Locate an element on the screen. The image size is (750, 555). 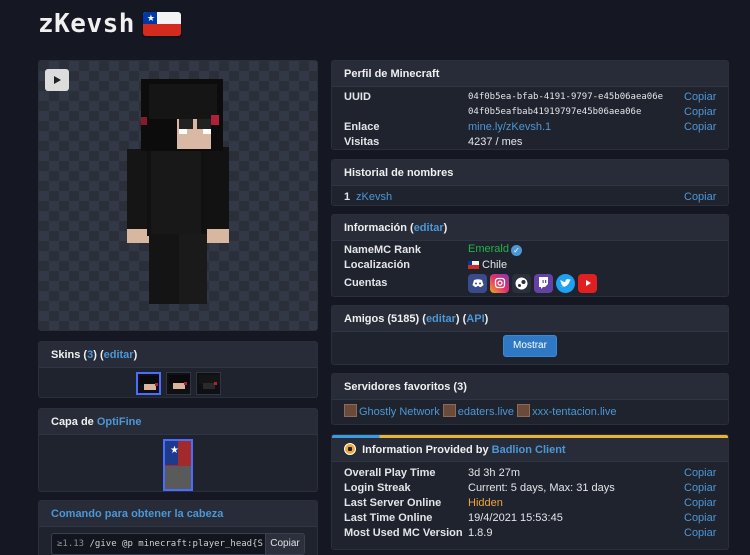
version-label: ≥1.13 is located at coordinates (71, 544).